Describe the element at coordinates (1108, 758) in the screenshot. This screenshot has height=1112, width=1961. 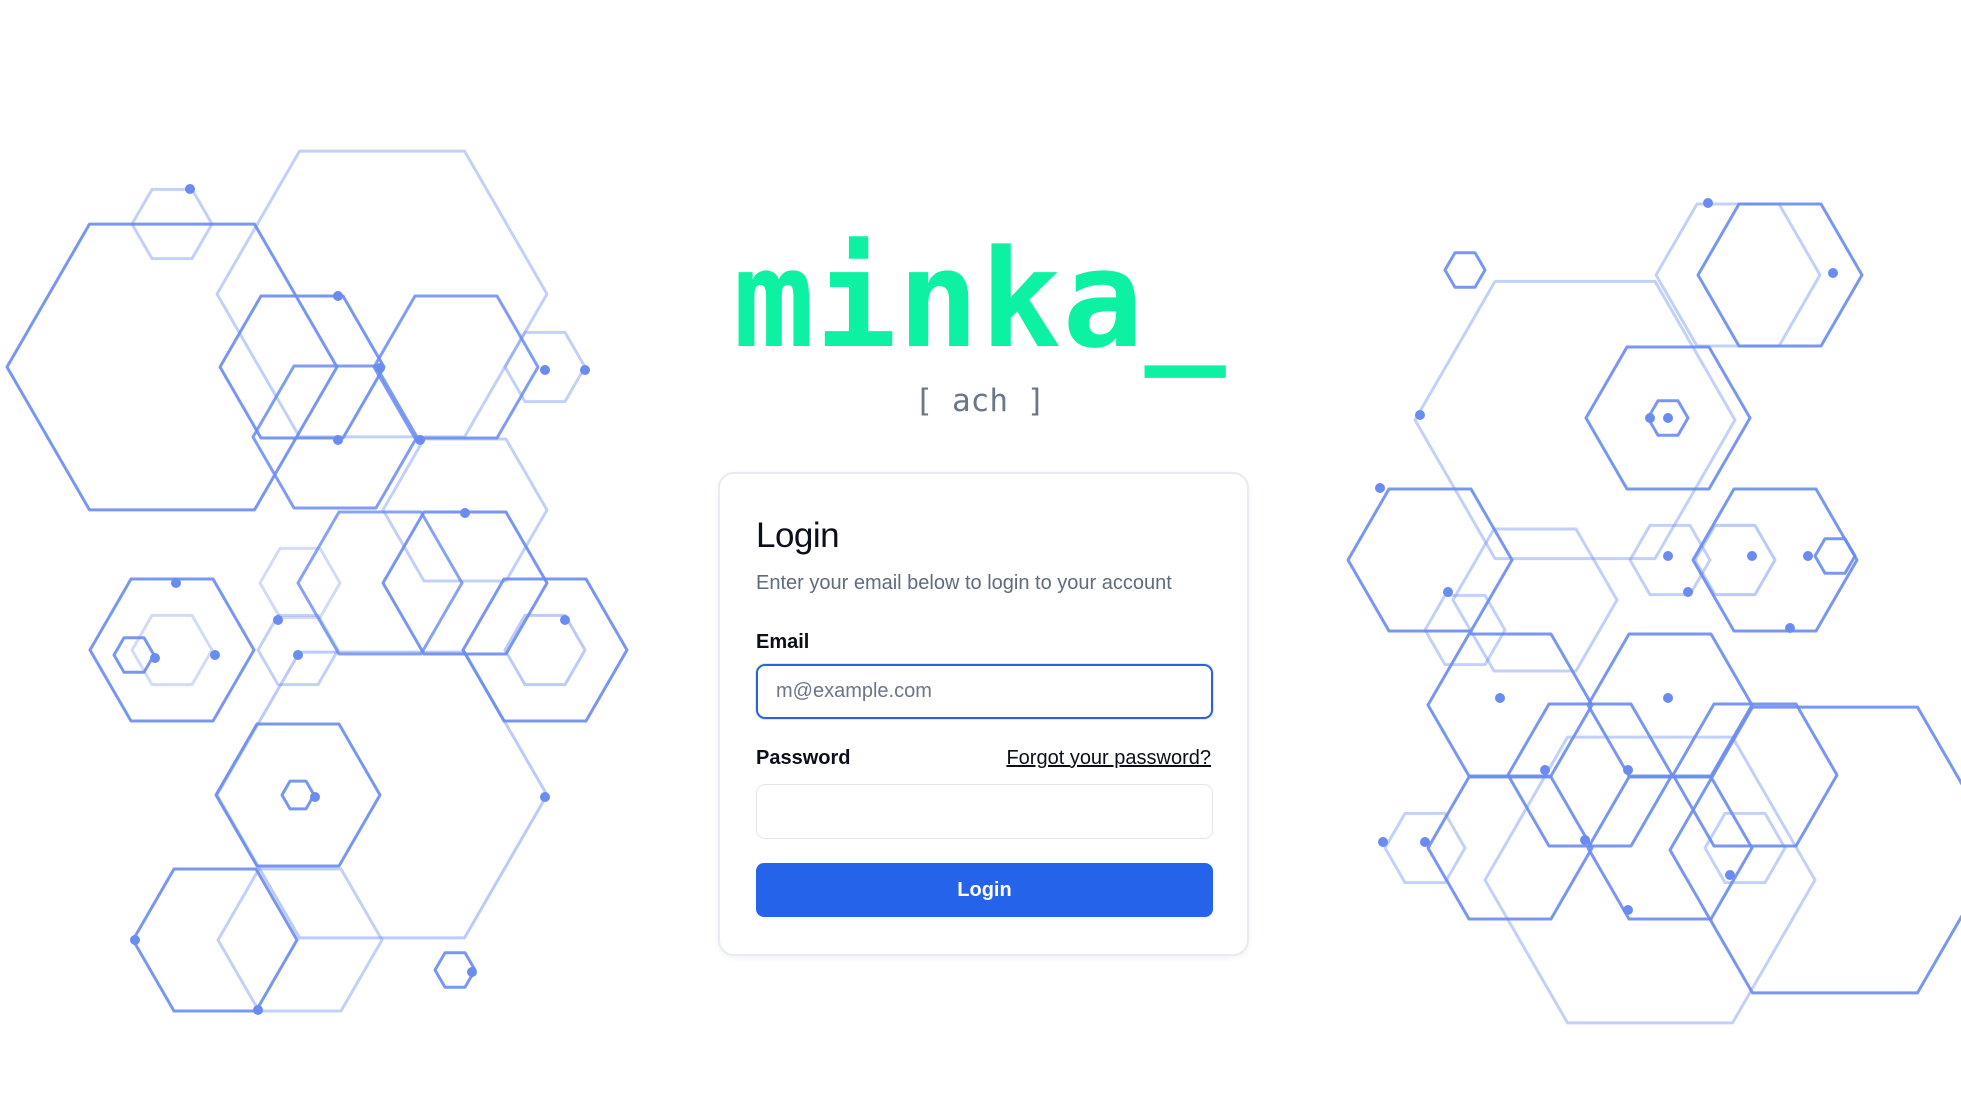
I see `forgot-password-link: Forgot your password?` at that location.